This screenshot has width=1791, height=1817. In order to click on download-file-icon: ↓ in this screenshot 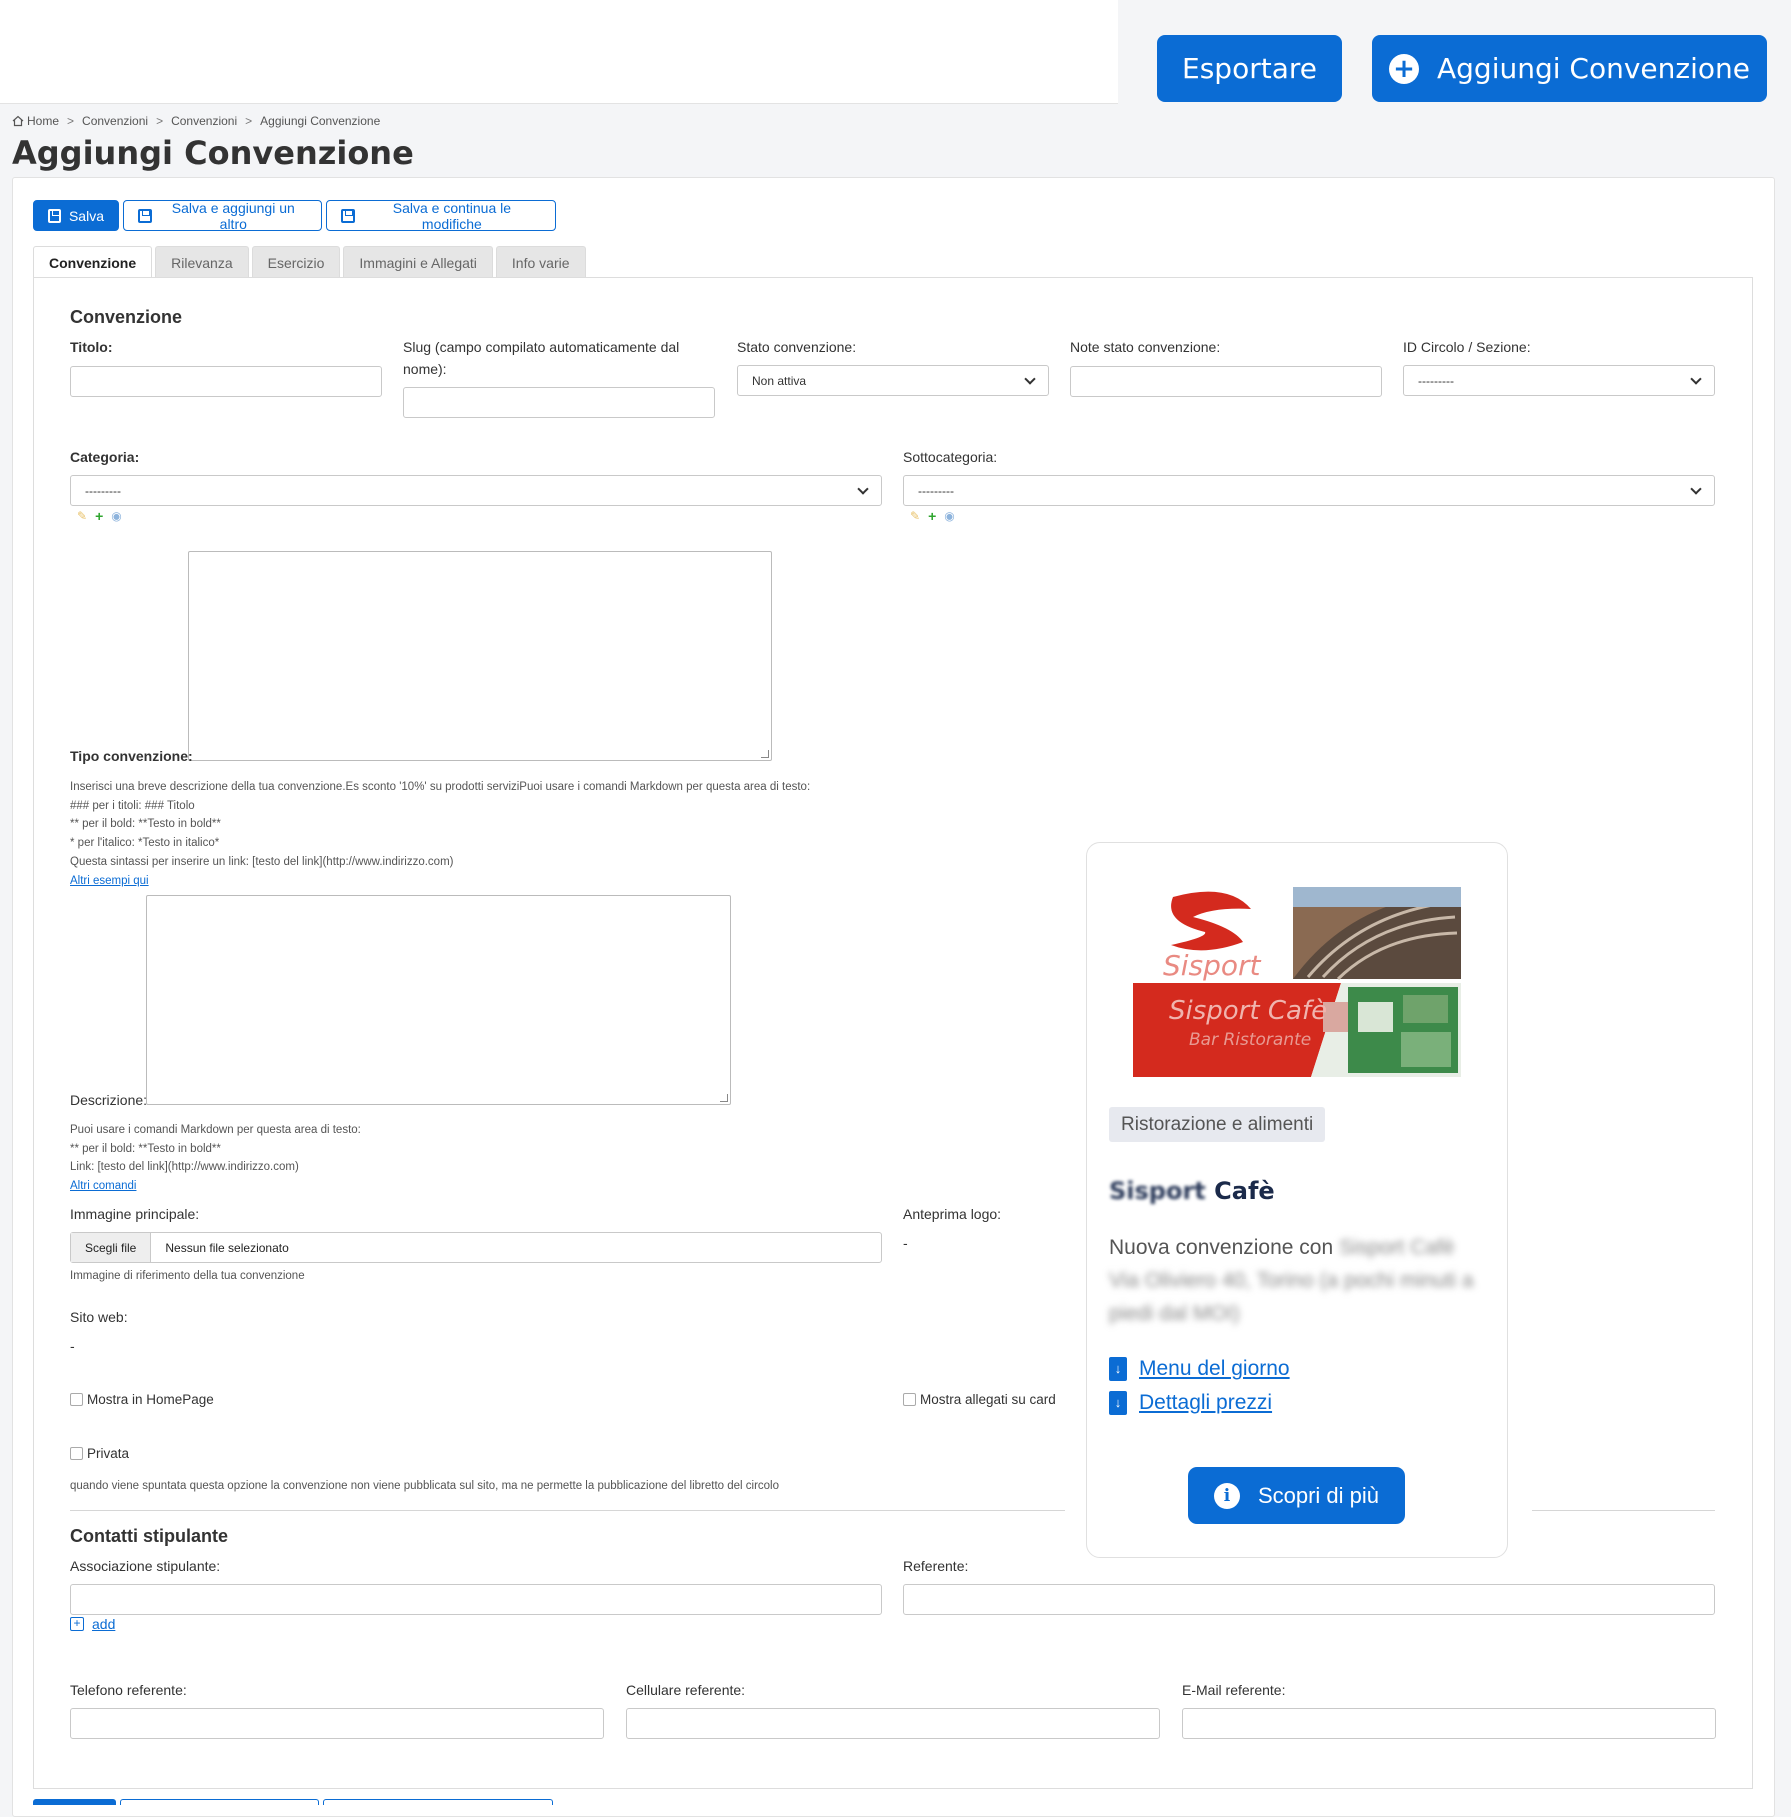, I will do `click(1118, 1369)`.